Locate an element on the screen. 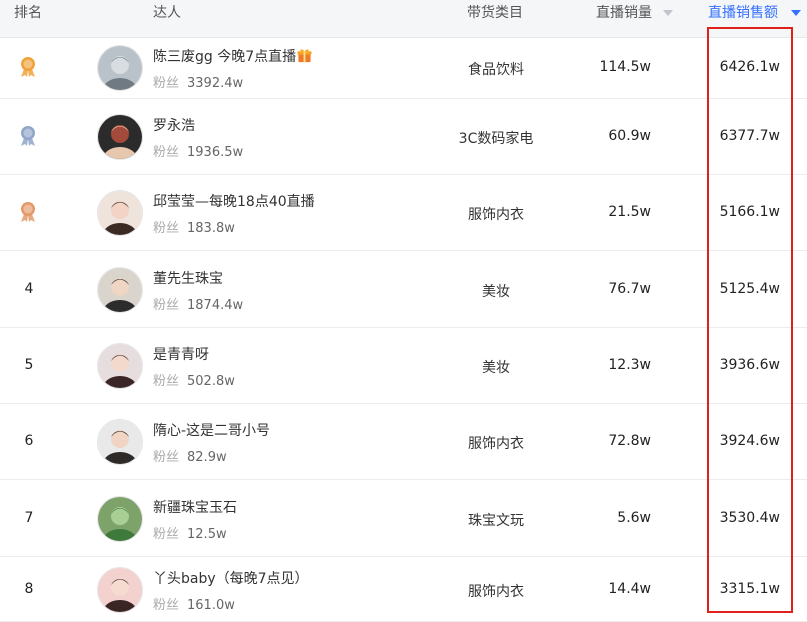 This screenshot has width=807, height=622. category-cell: 食品饮料 is located at coordinates (496, 70).